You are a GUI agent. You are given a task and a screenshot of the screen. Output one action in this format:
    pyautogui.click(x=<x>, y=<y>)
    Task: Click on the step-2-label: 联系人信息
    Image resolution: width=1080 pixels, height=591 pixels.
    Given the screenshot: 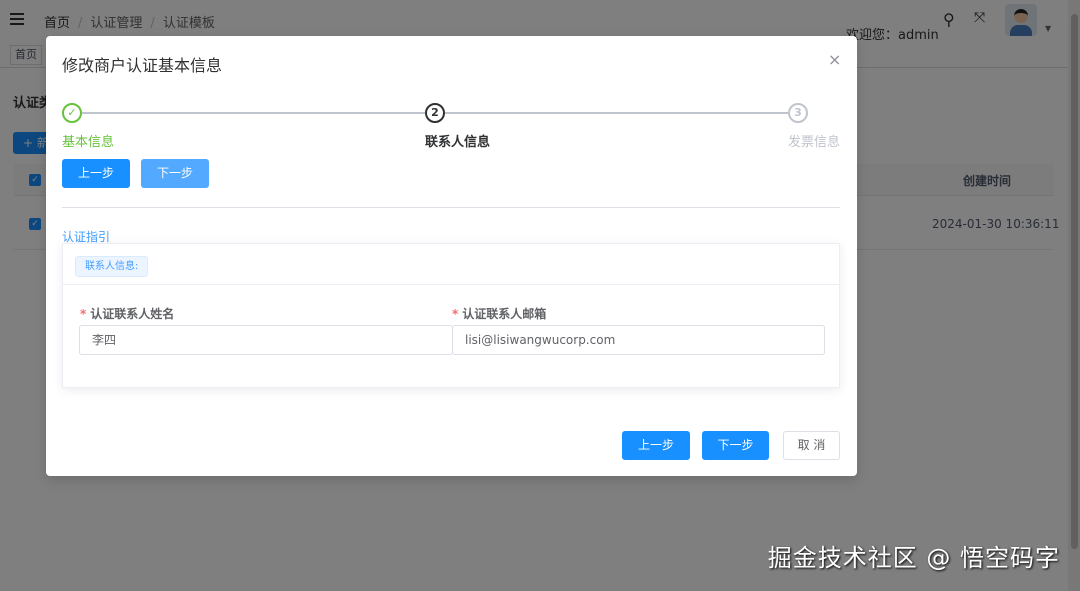 What is the action you would take?
    pyautogui.click(x=458, y=142)
    